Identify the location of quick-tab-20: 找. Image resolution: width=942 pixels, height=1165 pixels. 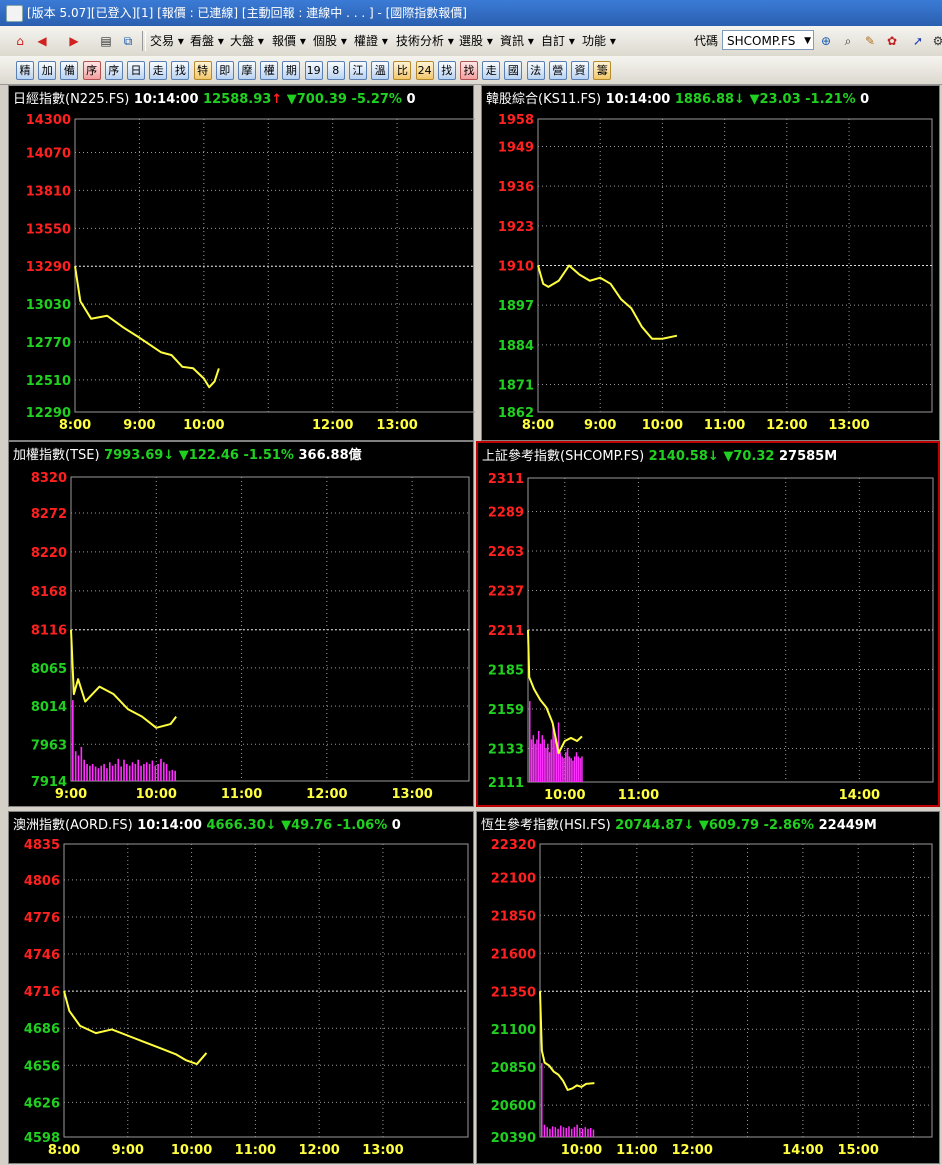
(469, 70).